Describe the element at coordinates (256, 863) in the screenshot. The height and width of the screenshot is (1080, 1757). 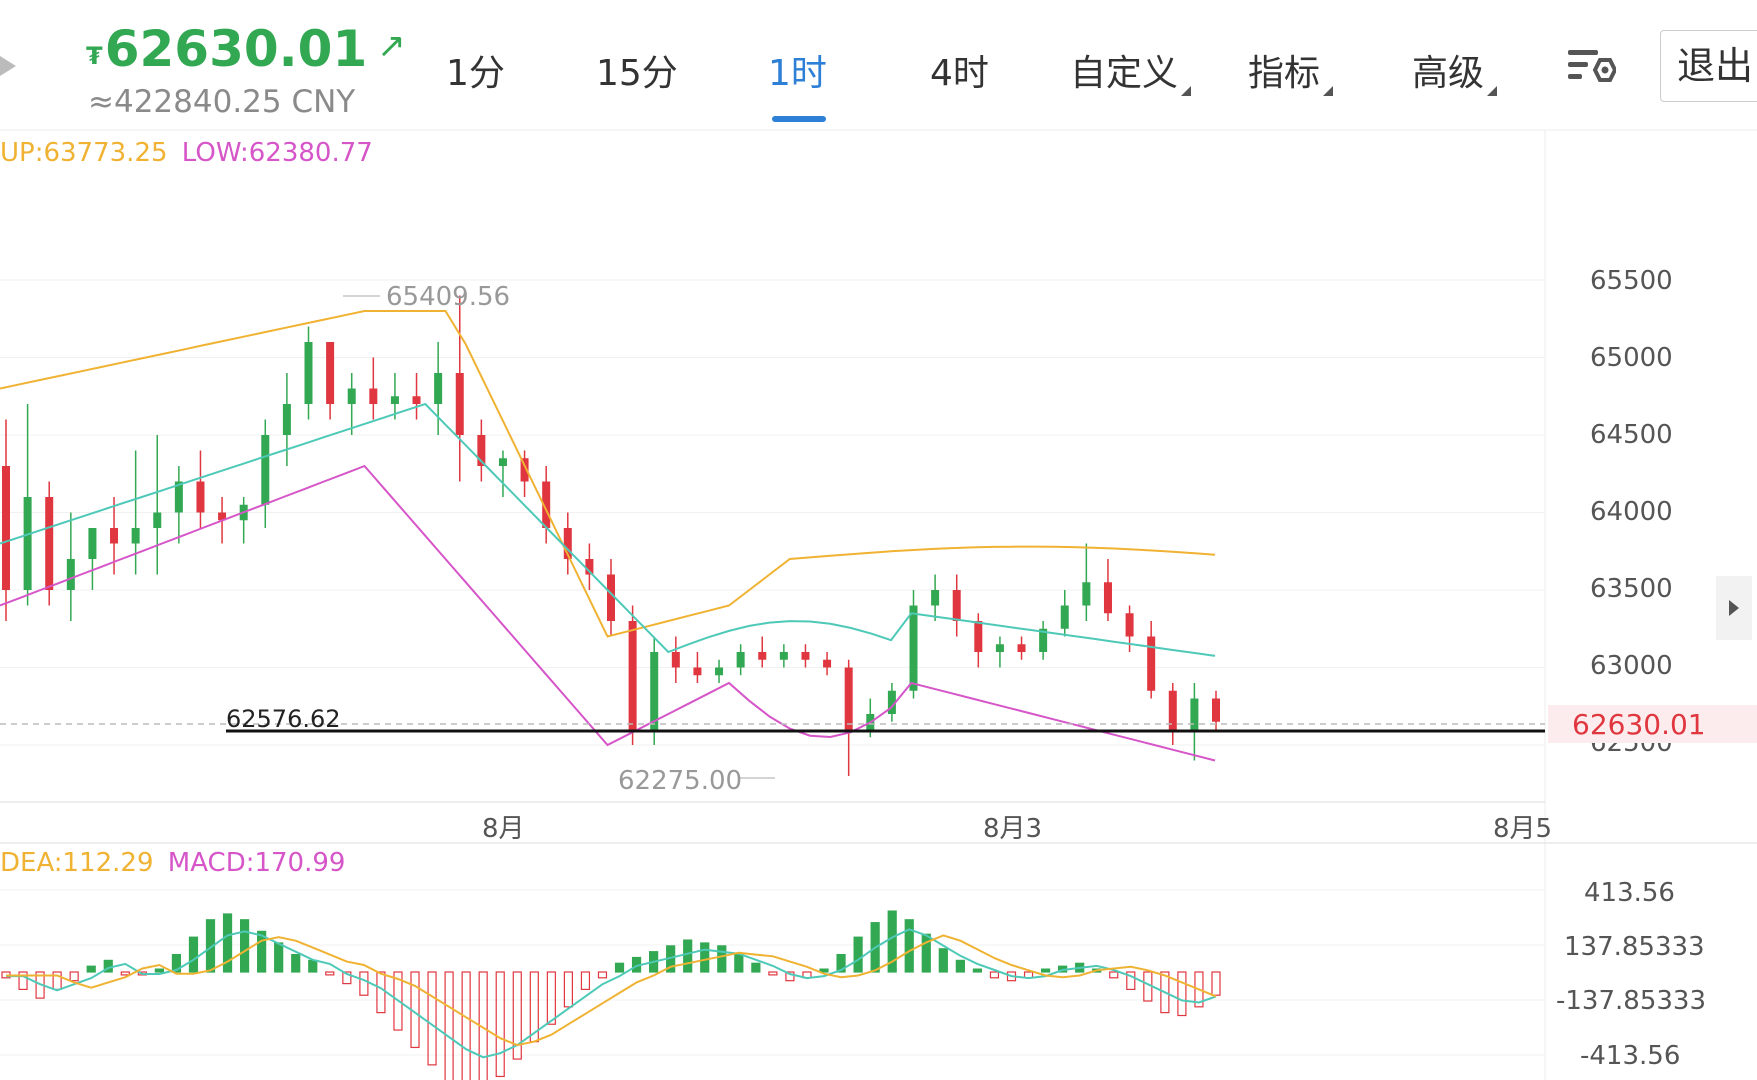
I see `macd-value-legend: MACD:170.99` at that location.